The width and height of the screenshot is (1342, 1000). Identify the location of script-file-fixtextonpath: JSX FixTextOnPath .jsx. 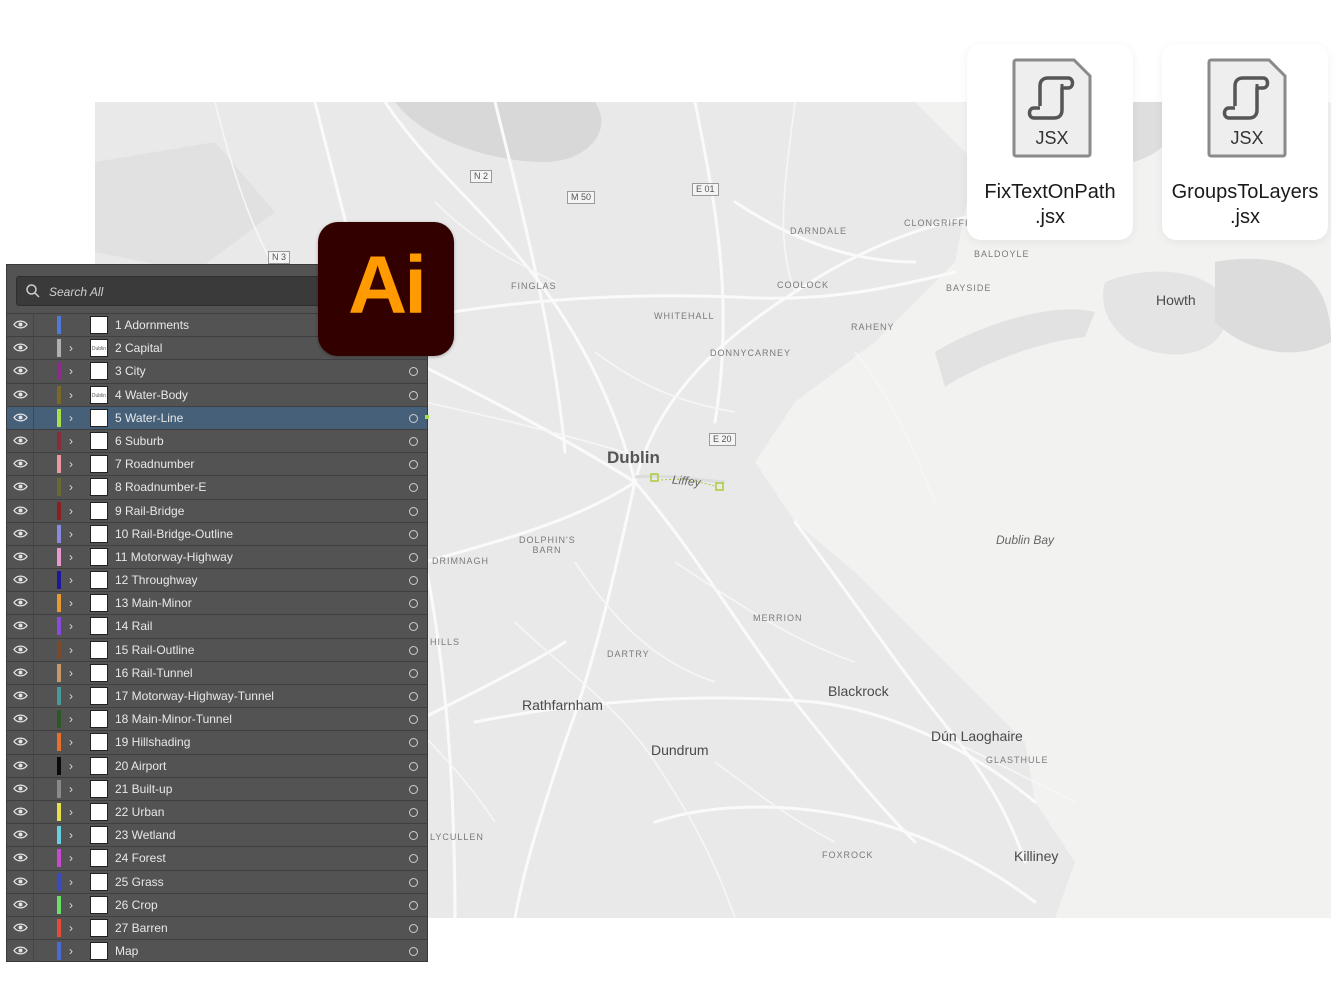
(1050, 142).